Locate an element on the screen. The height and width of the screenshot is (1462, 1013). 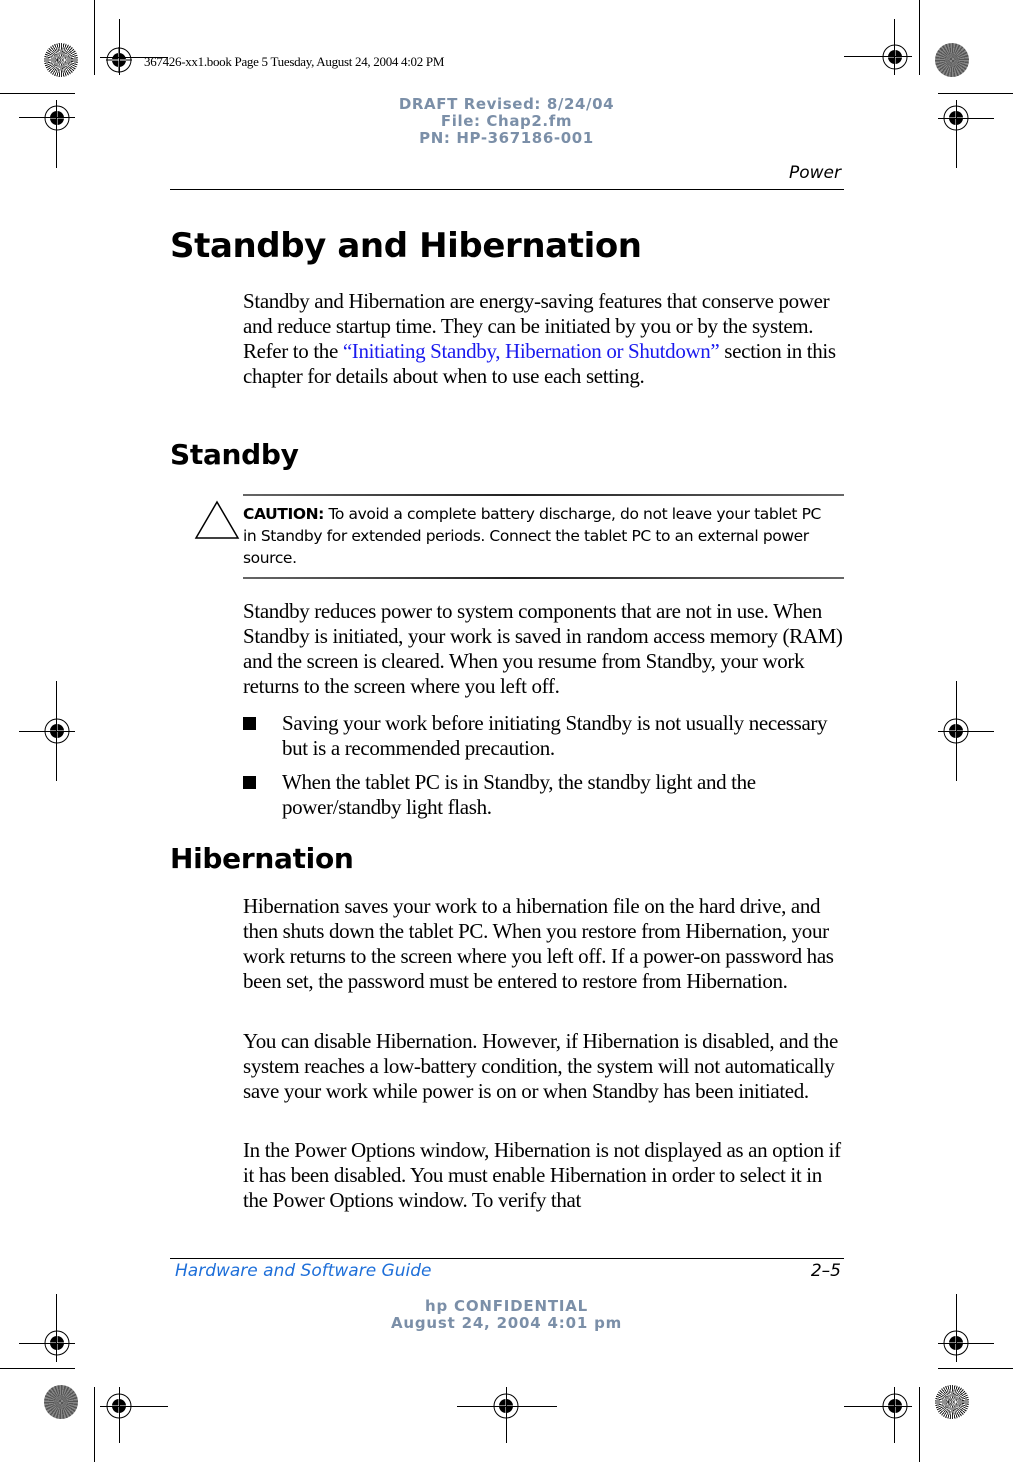
hibernation-heading: Hibernation is located at coordinates (262, 858).